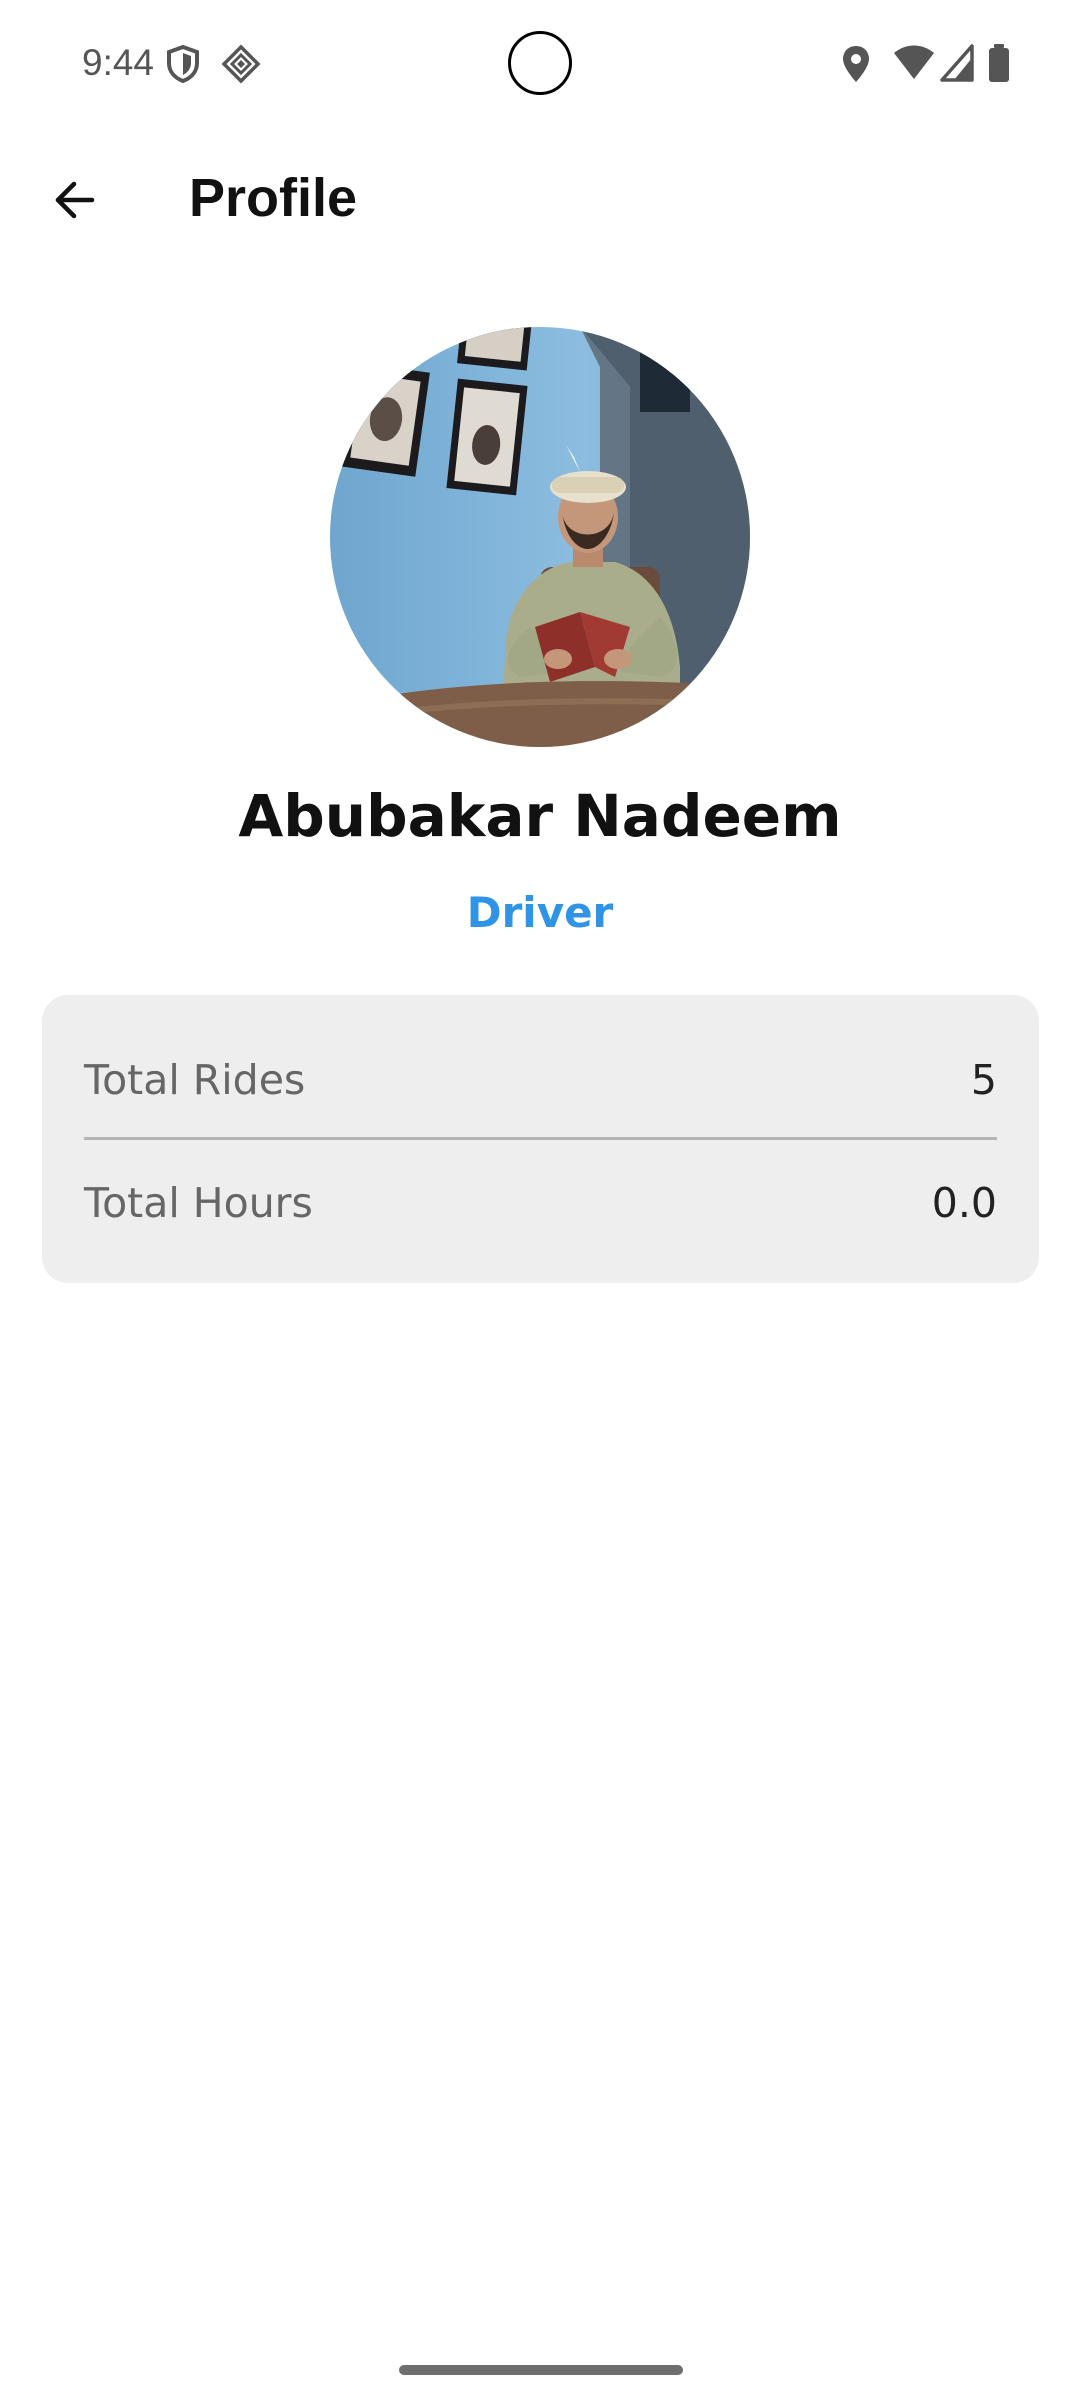 The width and height of the screenshot is (1080, 2400). Describe the element at coordinates (957, 65) in the screenshot. I see `cellular-signal-icon` at that location.